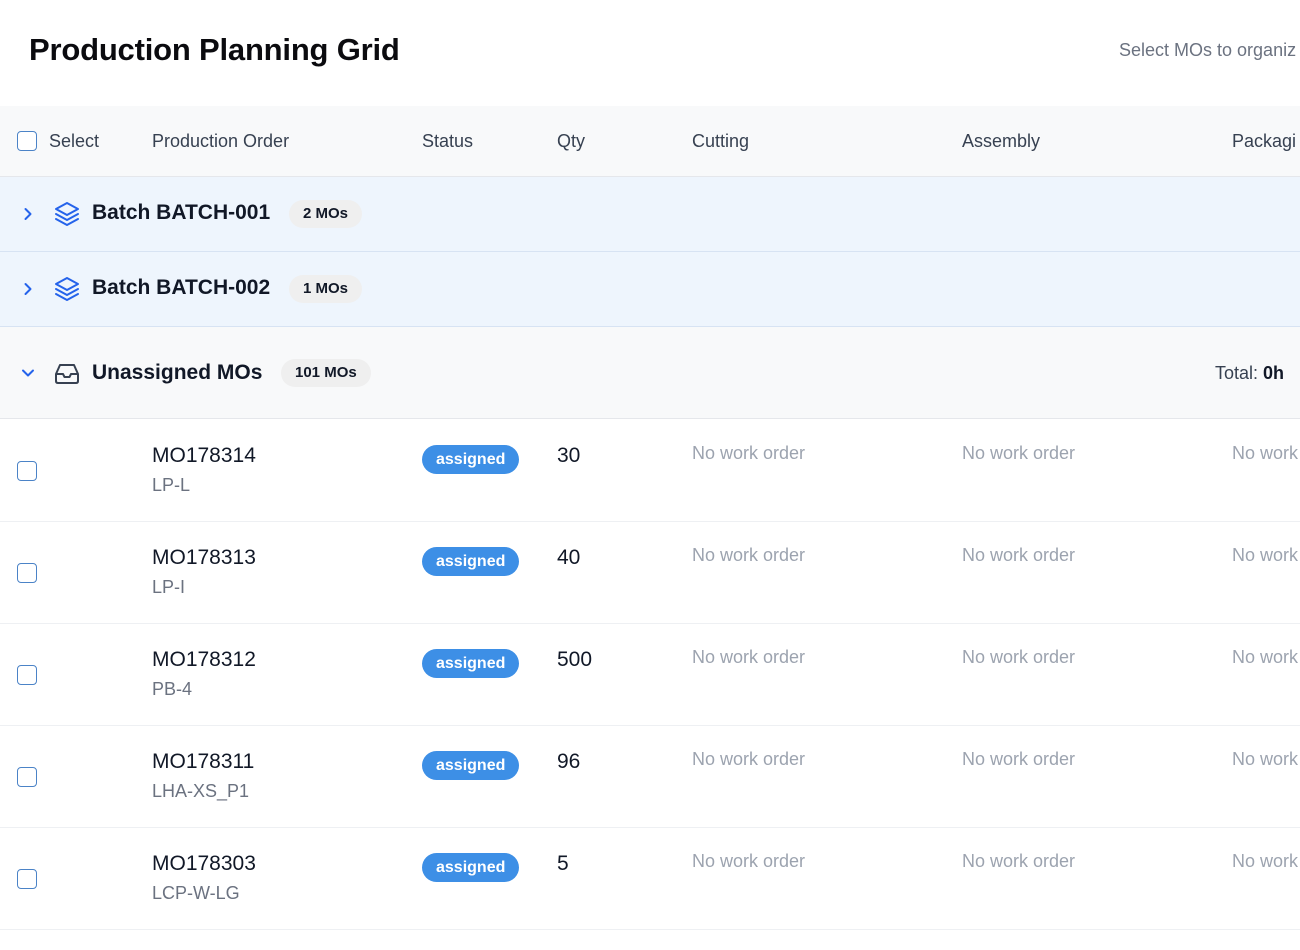 This screenshot has height=950, width=1300. What do you see at coordinates (720, 141) in the screenshot?
I see `column-header-cutting: Cutting` at bounding box center [720, 141].